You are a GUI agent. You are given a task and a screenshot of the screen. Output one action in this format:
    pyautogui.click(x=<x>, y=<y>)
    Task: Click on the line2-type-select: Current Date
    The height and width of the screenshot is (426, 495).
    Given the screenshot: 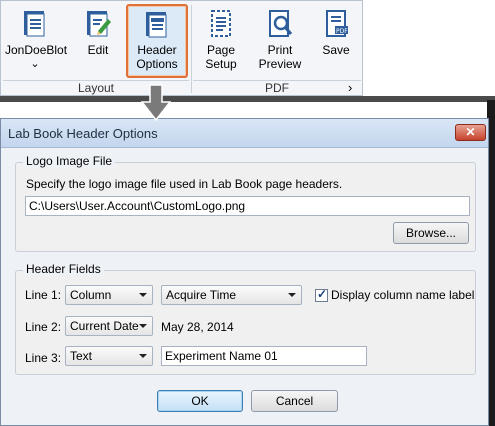 What is the action you would take?
    pyautogui.click(x=109, y=326)
    